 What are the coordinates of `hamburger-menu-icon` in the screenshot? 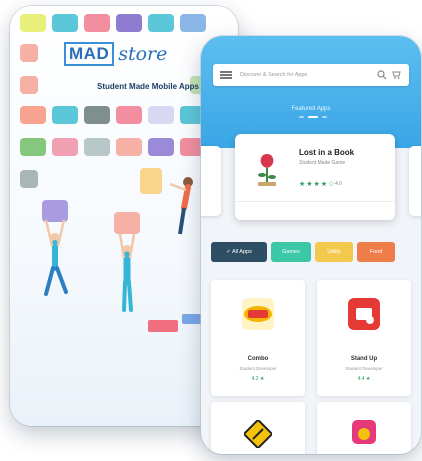 It's located at (226, 75).